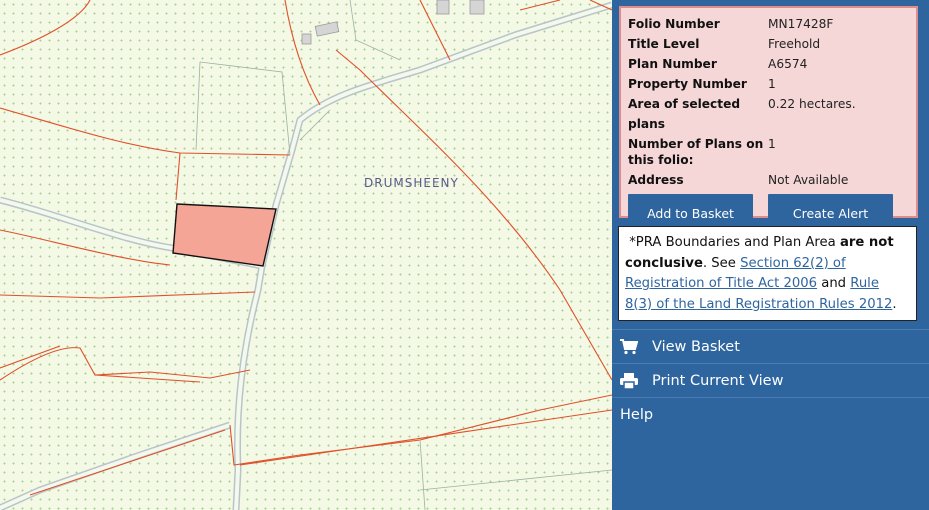 This screenshot has width=929, height=510. I want to click on title-level-label: Title Level, so click(664, 44).